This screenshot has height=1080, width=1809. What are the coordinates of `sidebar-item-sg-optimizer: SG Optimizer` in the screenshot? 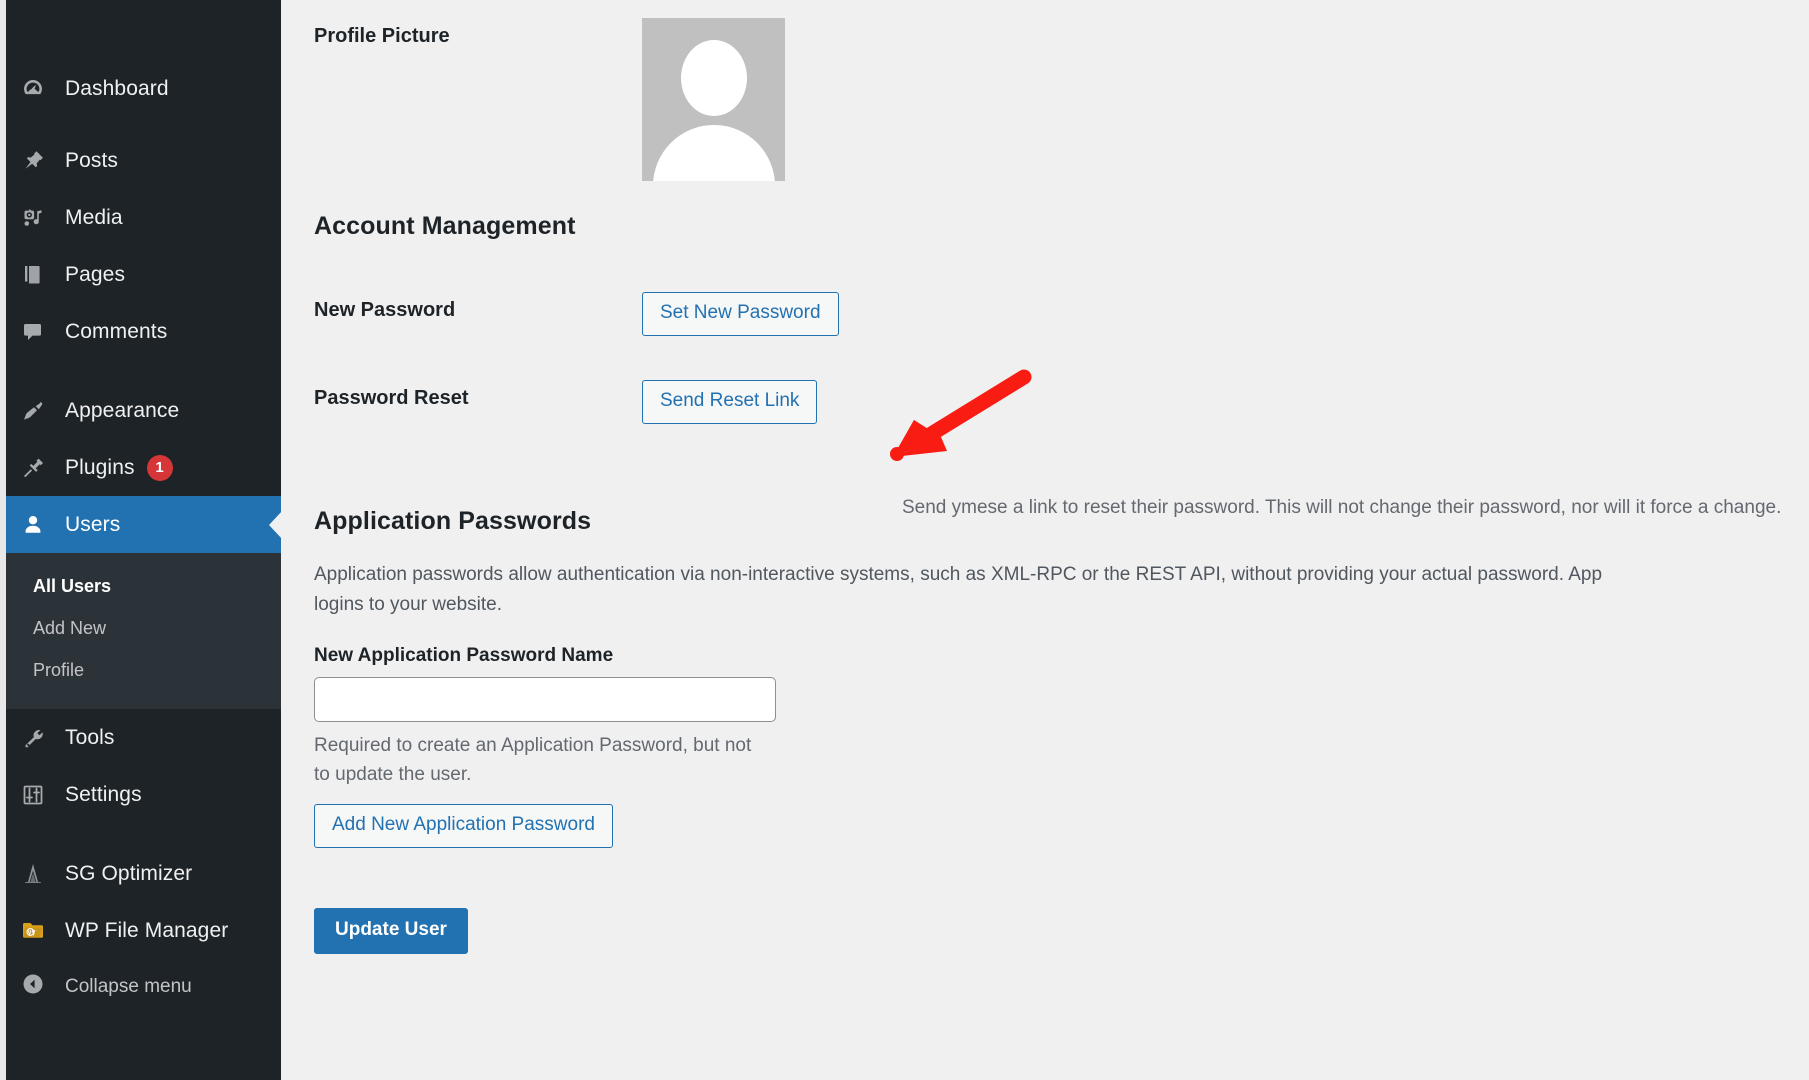 It's located at (143, 873).